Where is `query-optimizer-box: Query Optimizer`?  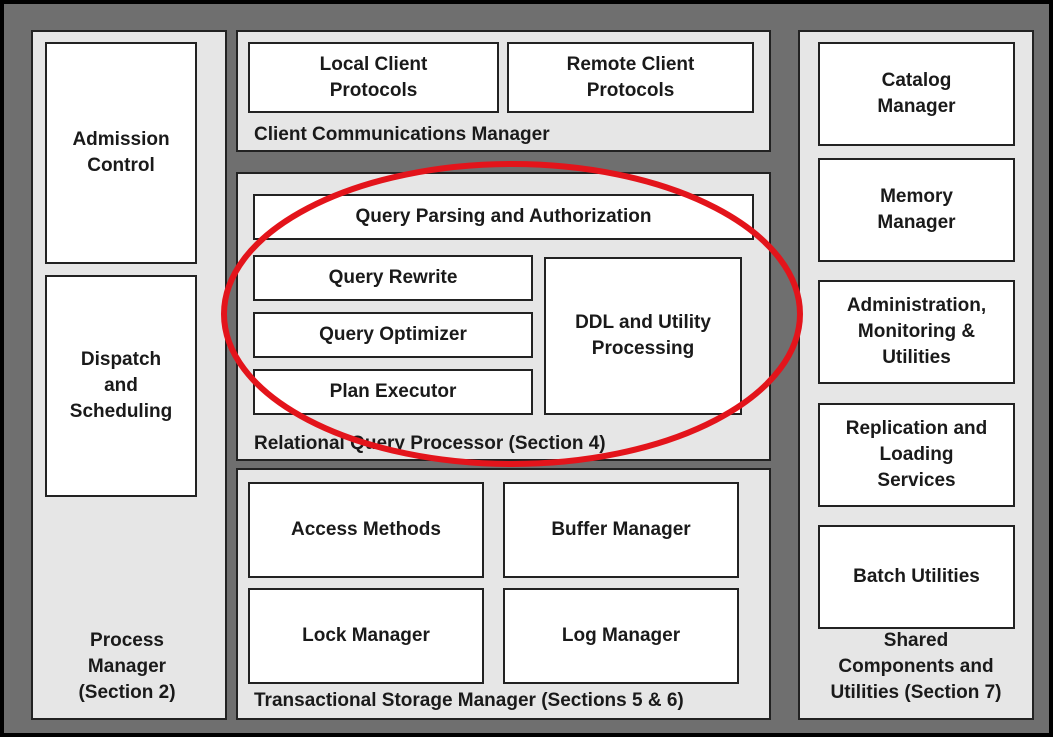 query-optimizer-box: Query Optimizer is located at coordinates (393, 335).